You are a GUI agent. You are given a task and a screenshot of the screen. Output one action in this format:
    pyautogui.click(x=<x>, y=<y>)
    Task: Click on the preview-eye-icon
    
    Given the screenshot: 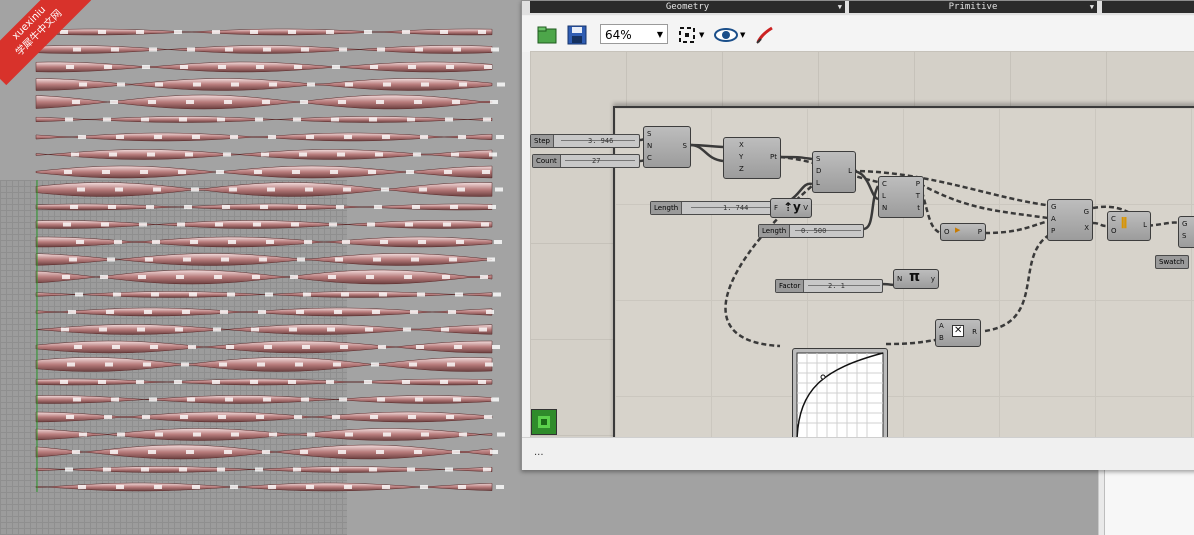 What is the action you would take?
    pyautogui.click(x=727, y=35)
    